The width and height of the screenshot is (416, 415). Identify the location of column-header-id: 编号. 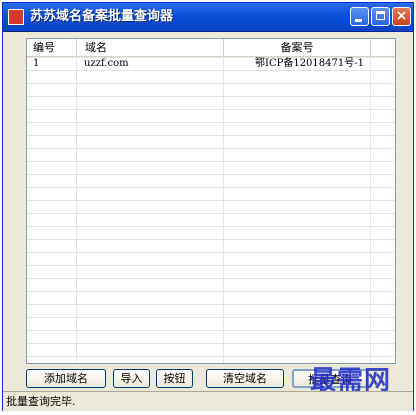
(52, 47).